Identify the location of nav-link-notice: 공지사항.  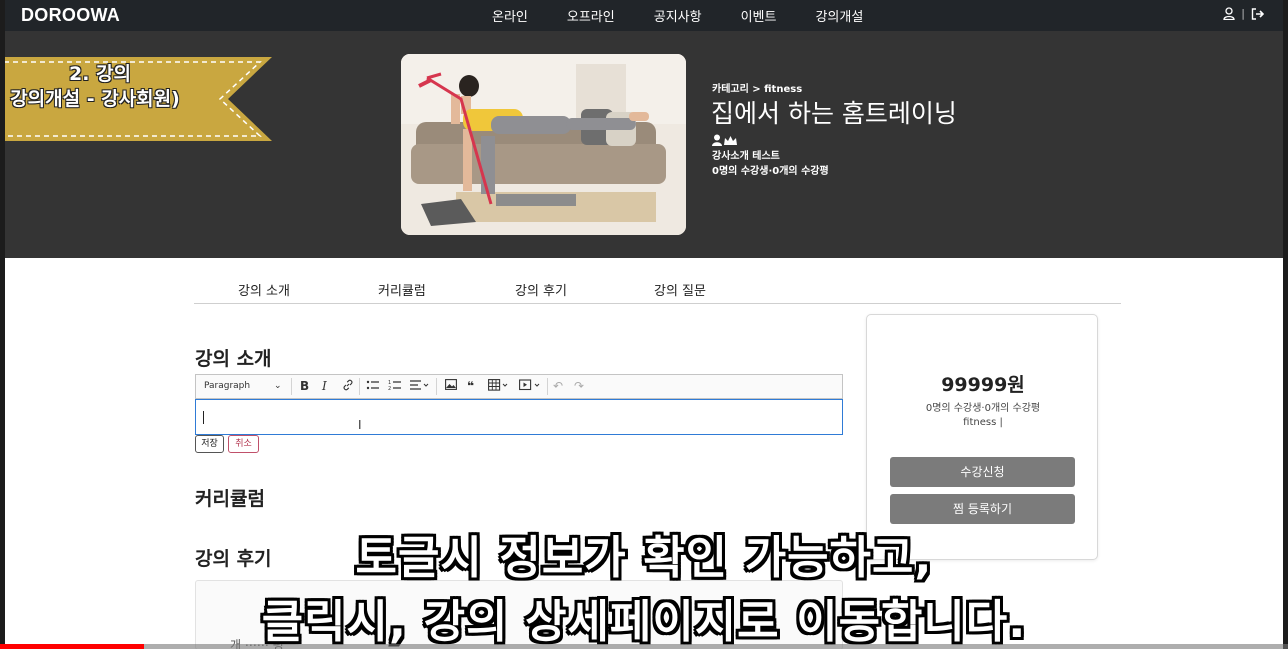
(678, 15).